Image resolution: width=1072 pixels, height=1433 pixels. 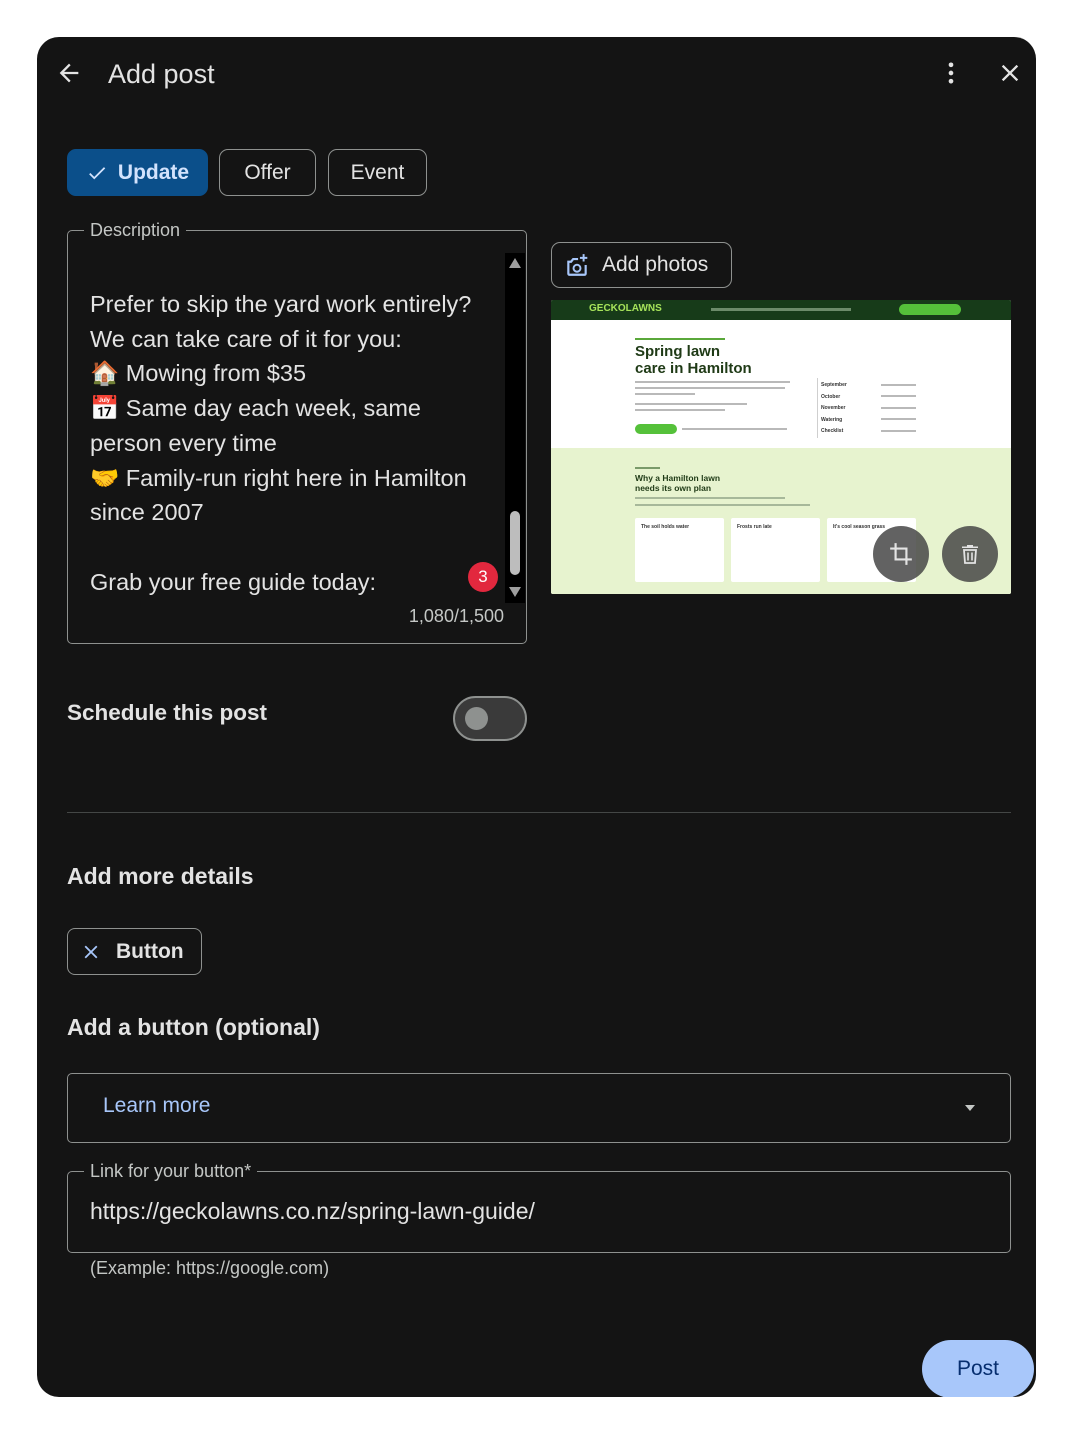 I want to click on tab-update-label: Update, so click(x=153, y=172).